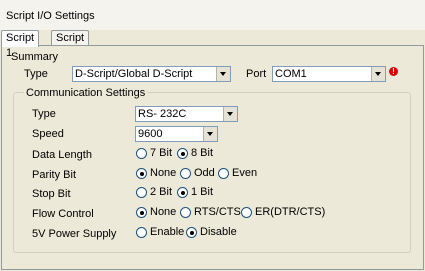  Describe the element at coordinates (70, 44) in the screenshot. I see `tab-script-2: Script 2` at that location.